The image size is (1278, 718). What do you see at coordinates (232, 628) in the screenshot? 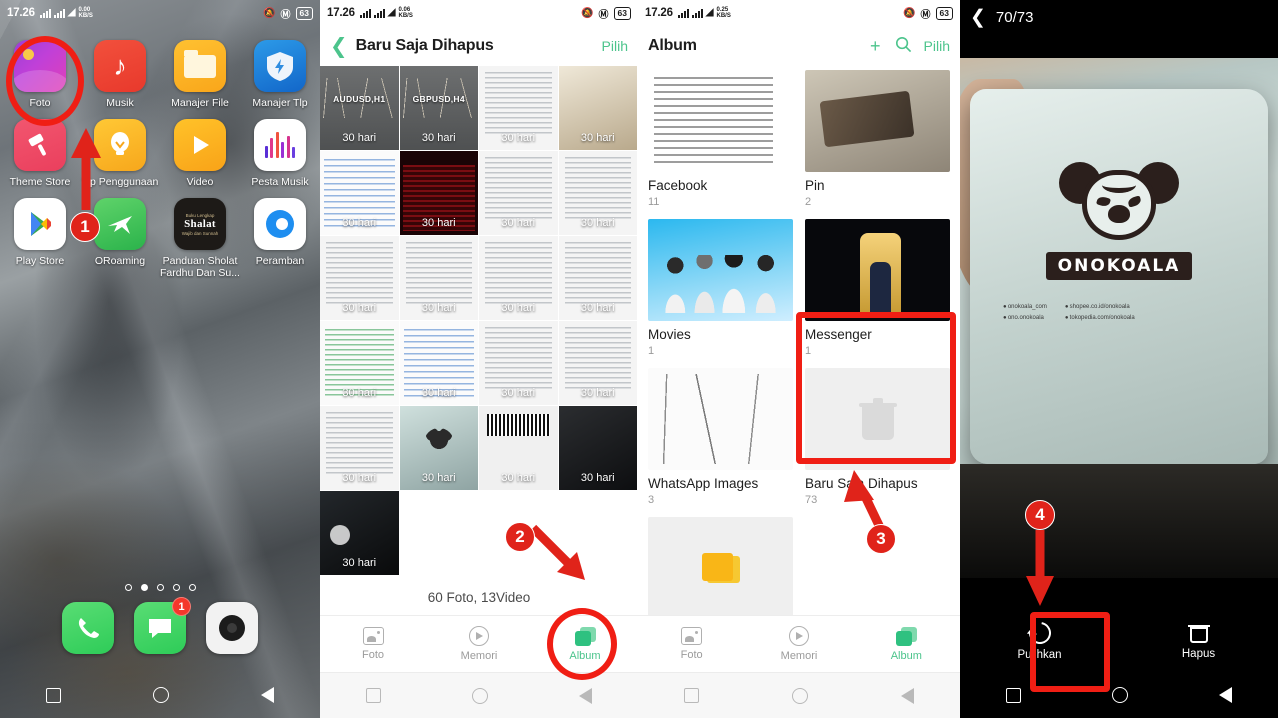
I see `dock-camera-button` at bounding box center [232, 628].